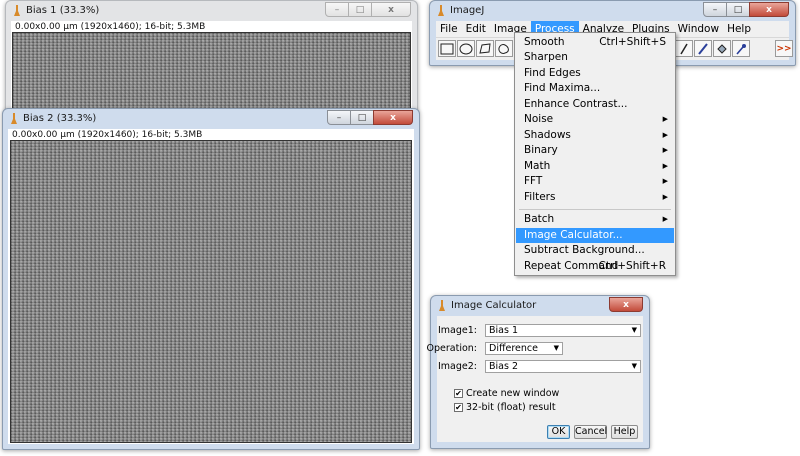 The height and width of the screenshot is (456, 800). What do you see at coordinates (494, 305) in the screenshot?
I see `dialog-title: Image Calculator` at bounding box center [494, 305].